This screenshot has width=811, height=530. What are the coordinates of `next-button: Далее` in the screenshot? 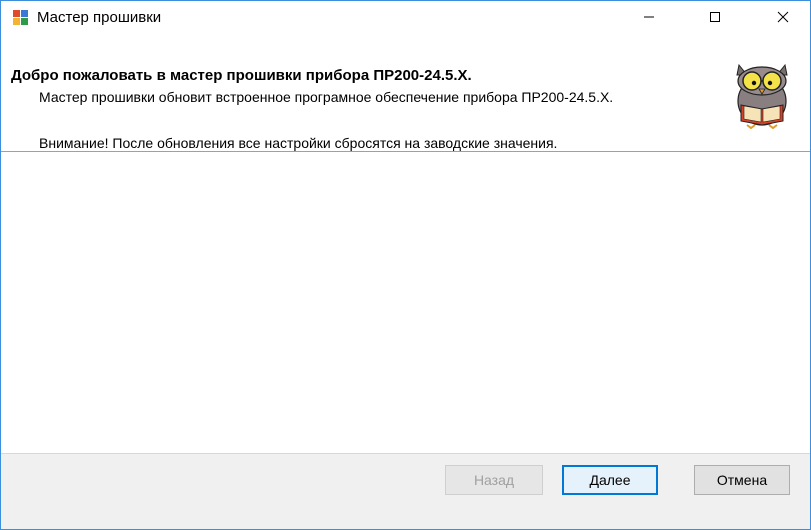 It's located at (610, 480).